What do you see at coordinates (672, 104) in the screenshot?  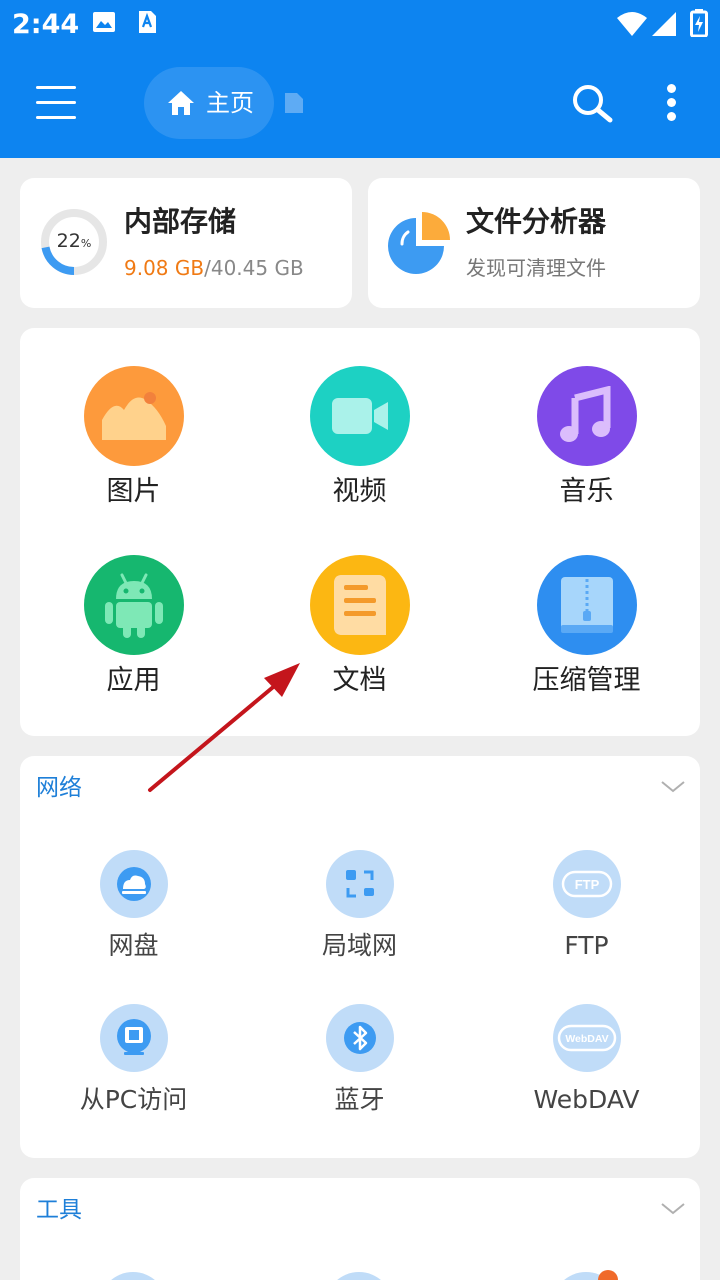 I see `more-options-button` at bounding box center [672, 104].